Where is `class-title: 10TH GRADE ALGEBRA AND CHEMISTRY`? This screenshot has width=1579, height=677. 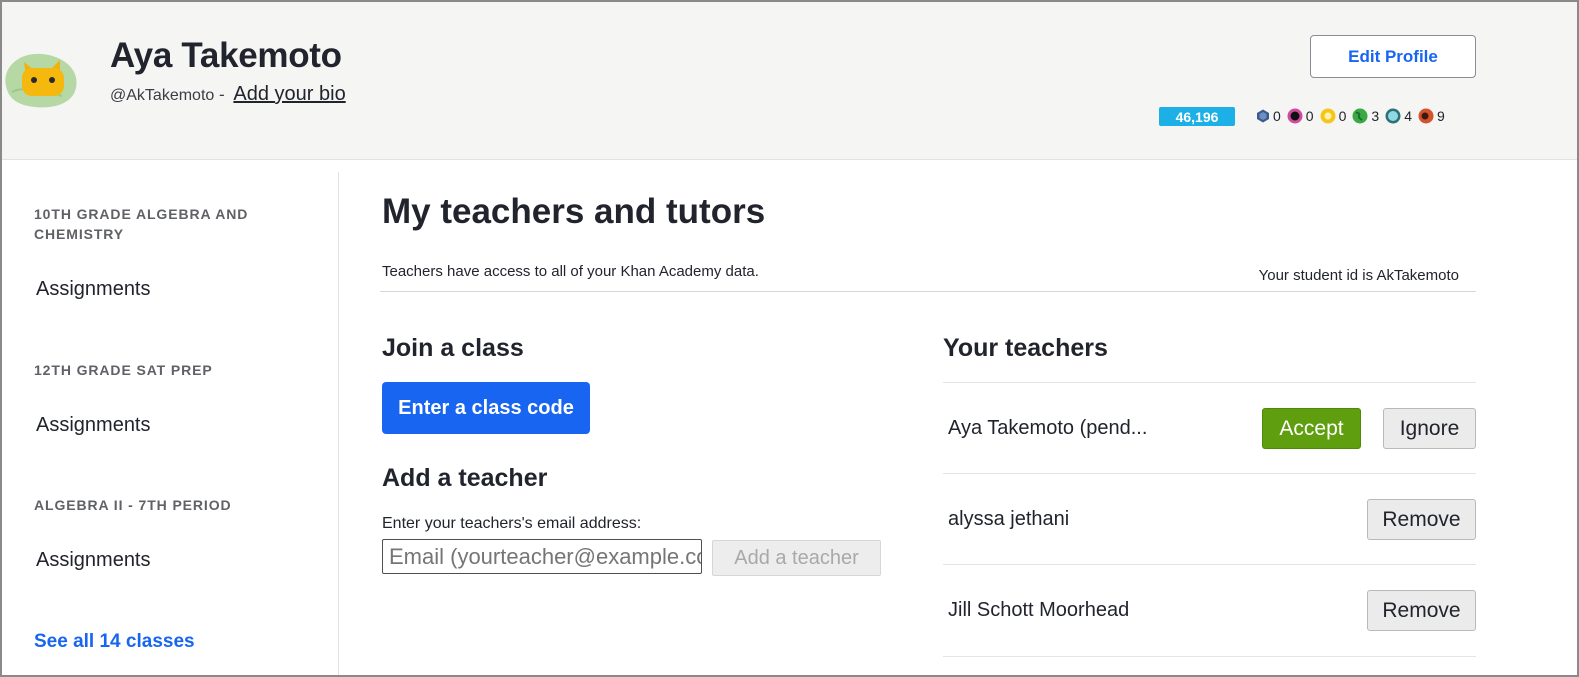 class-title: 10TH GRADE ALGEBRA AND CHEMISTRY is located at coordinates (141, 224).